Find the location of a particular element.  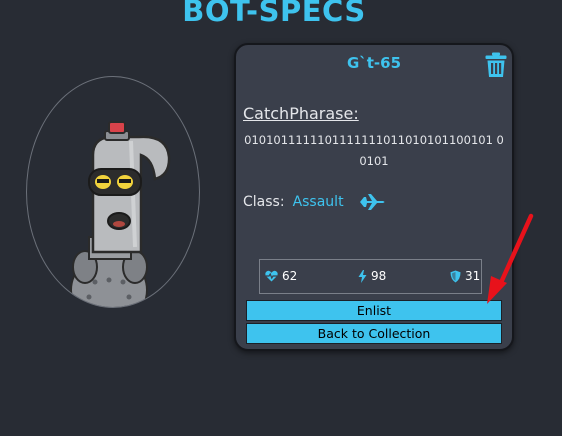

stats-box: 62 98 31 is located at coordinates (370, 276).